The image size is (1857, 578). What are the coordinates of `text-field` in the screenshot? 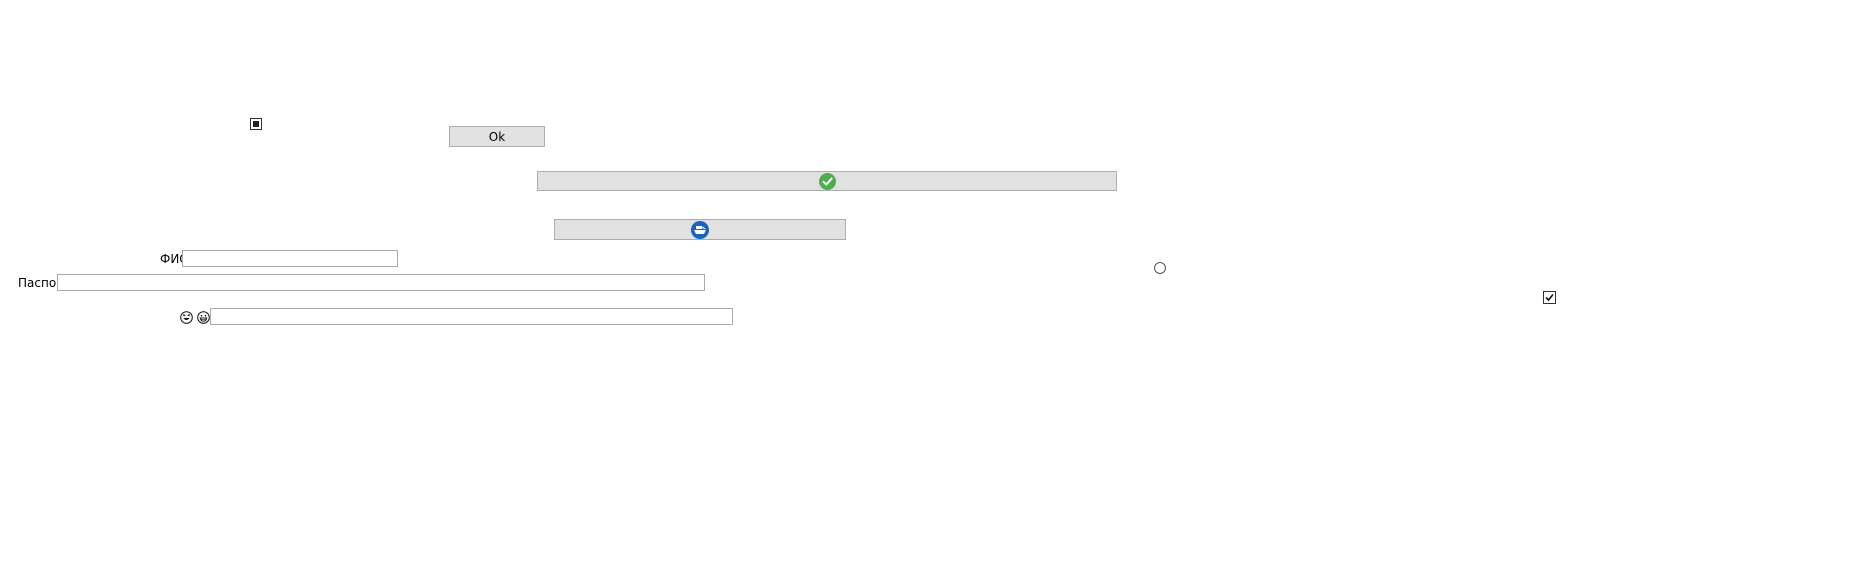 It's located at (471, 316).